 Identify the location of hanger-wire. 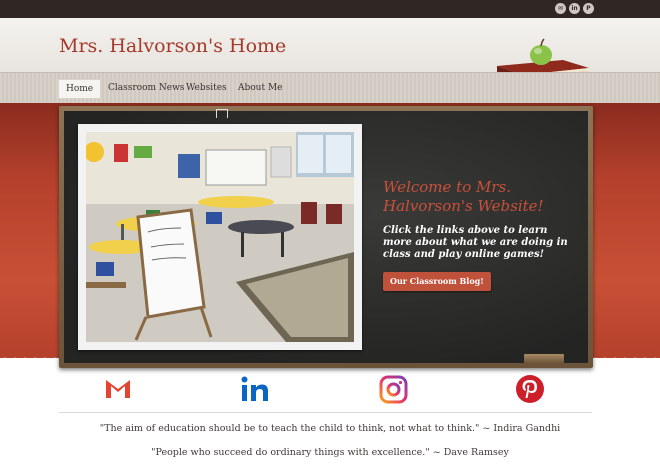
(222, 113).